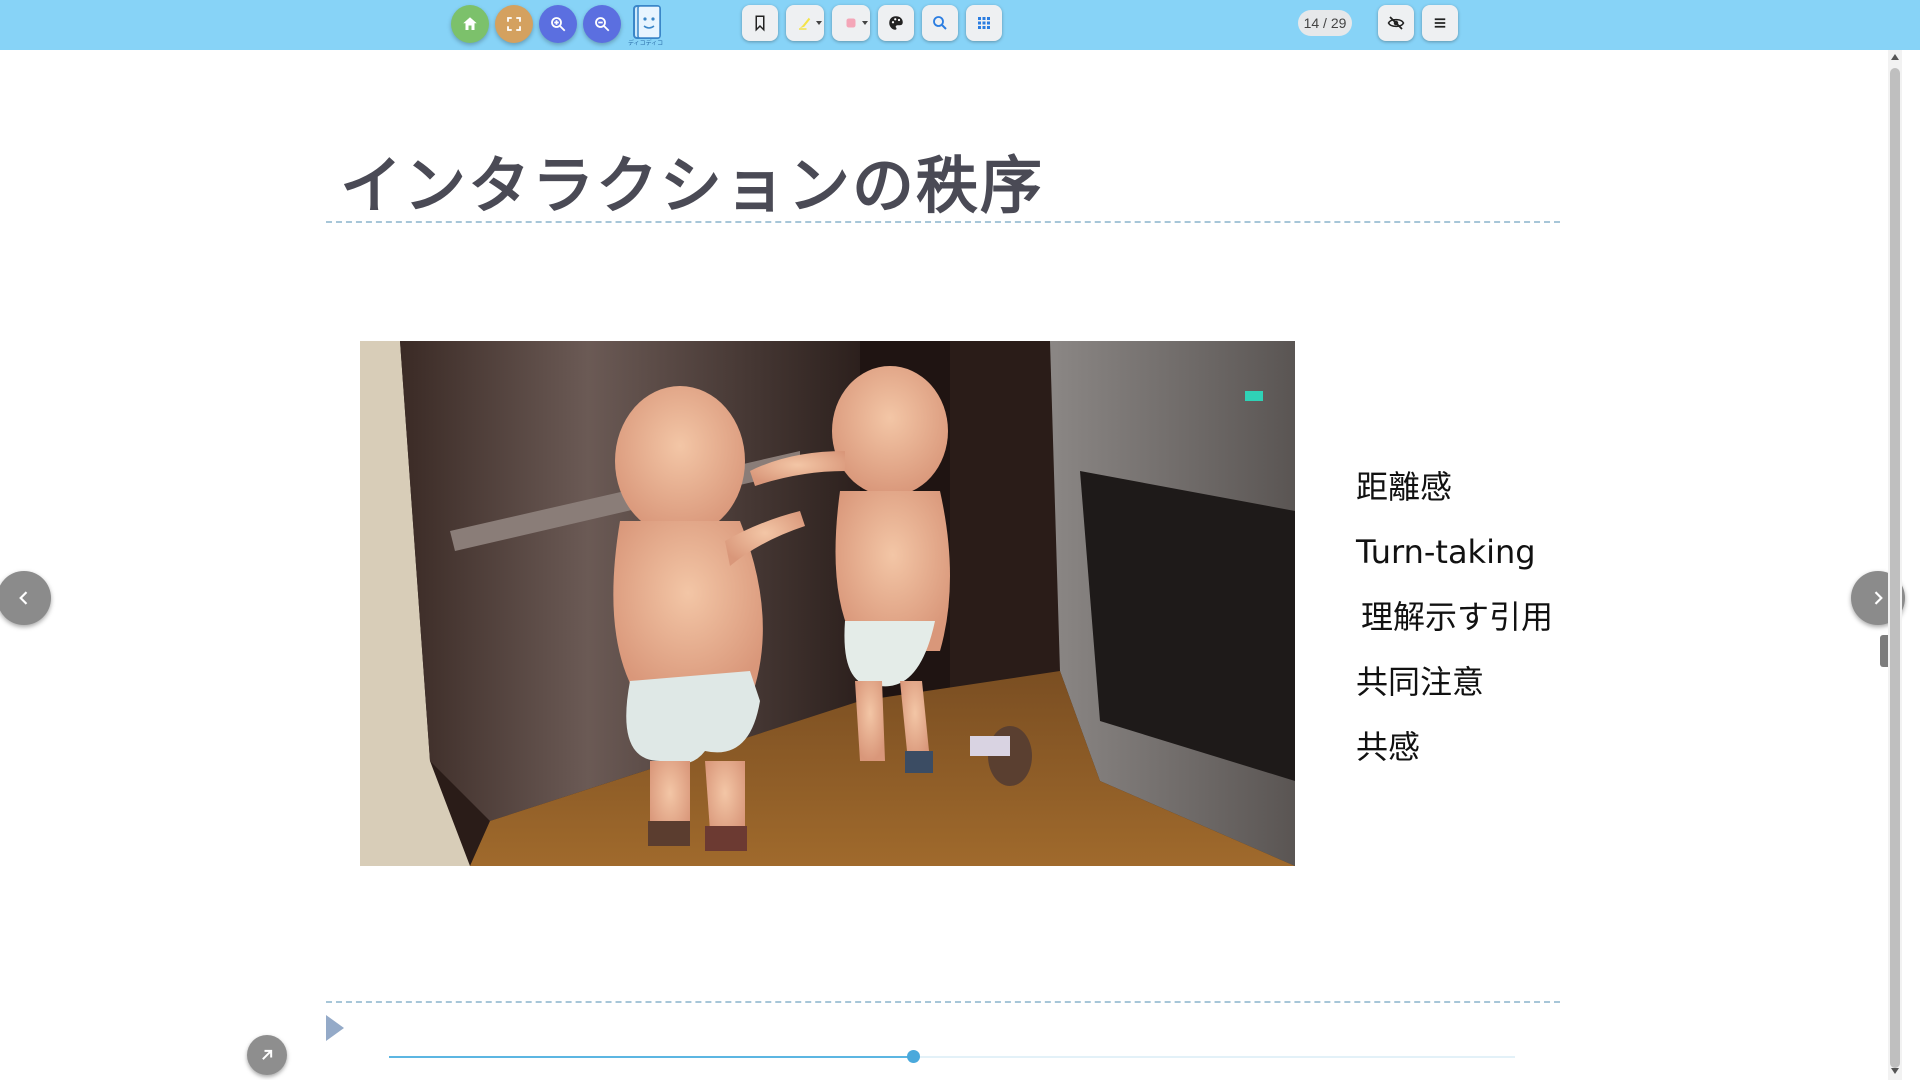  I want to click on list-item: 理解示す引用, so click(1457, 617).